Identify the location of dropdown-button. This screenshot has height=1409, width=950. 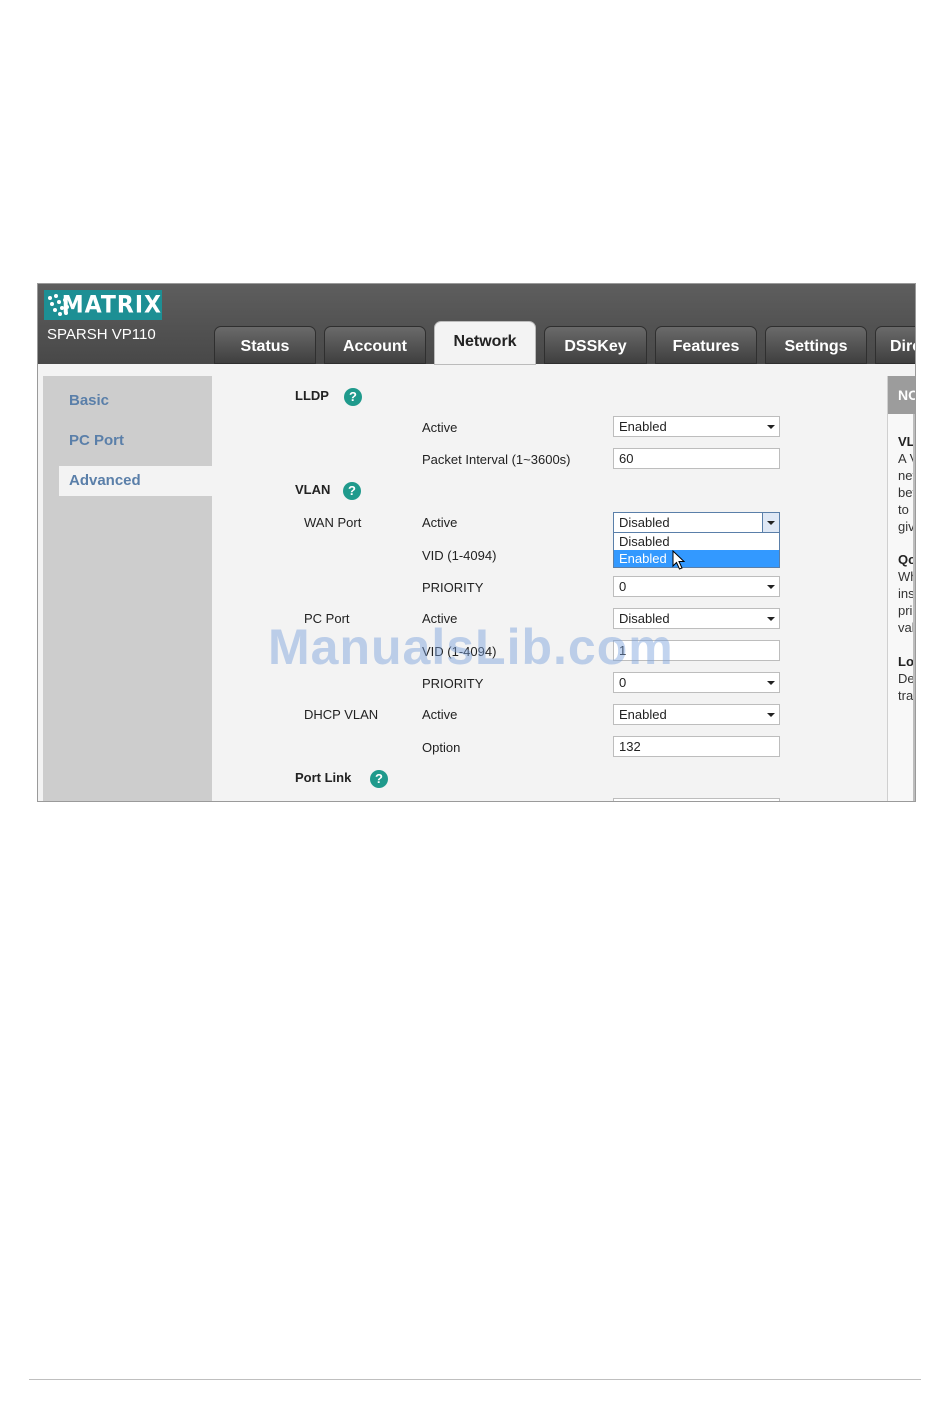
(770, 522).